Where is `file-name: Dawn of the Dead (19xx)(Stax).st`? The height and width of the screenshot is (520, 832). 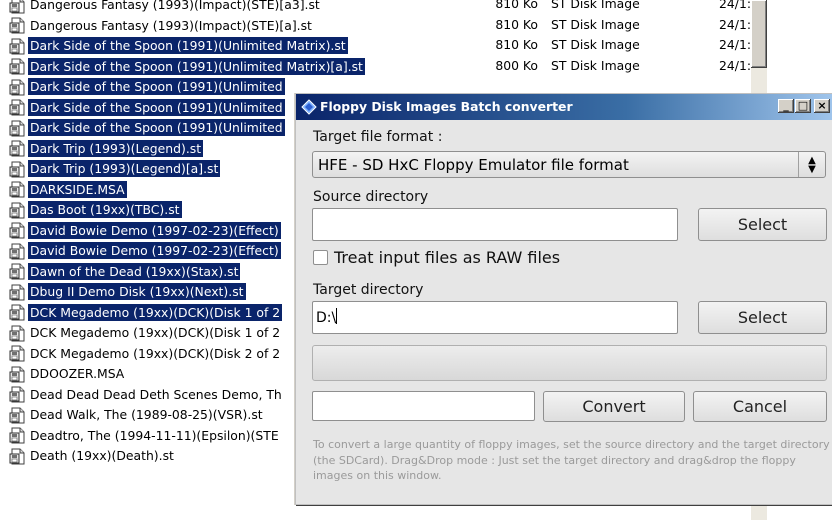 file-name: Dawn of the Dead (19xx)(Stax).st is located at coordinates (134, 271).